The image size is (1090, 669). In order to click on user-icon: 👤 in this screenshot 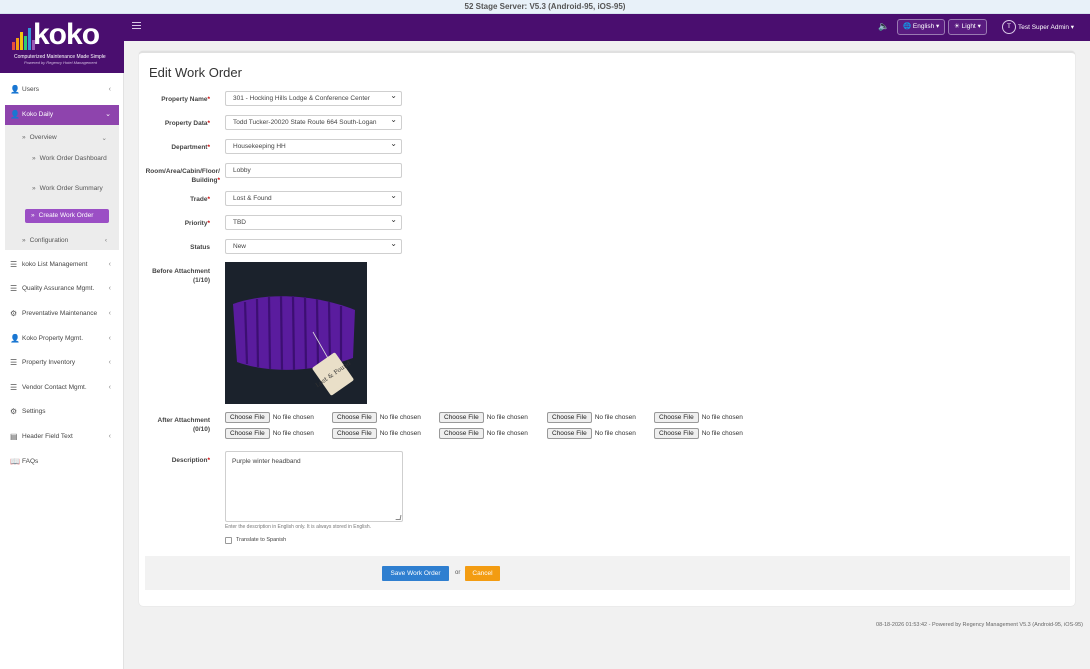, I will do `click(15, 89)`.